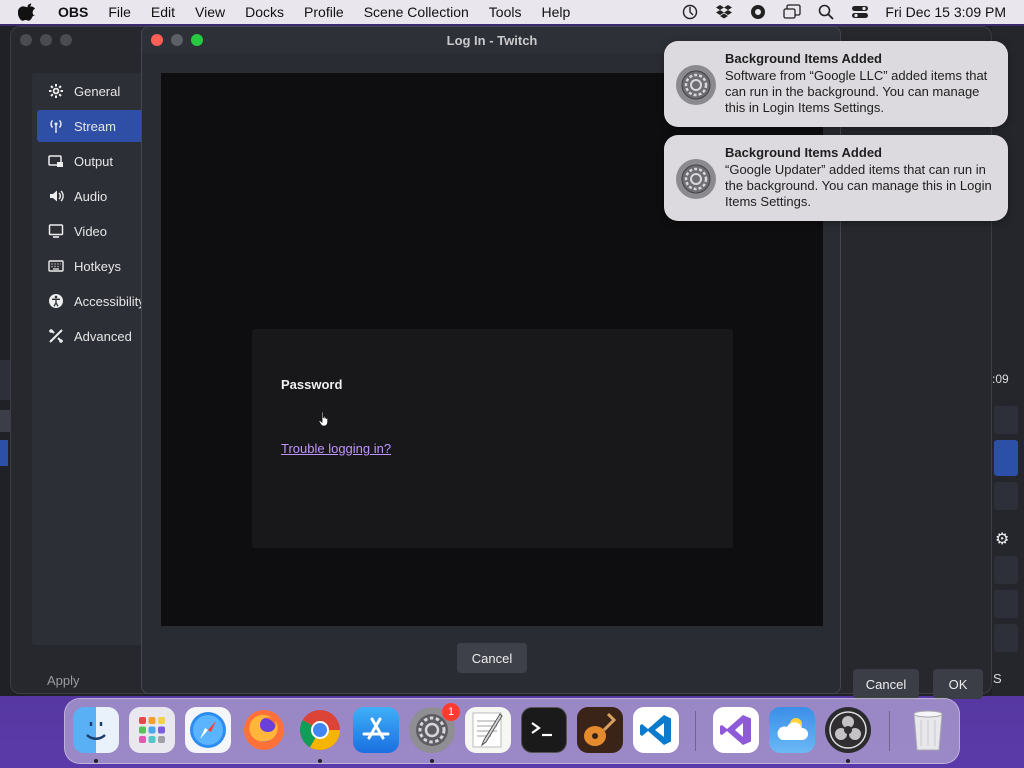  Describe the element at coordinates (5, 380) in the screenshot. I see `obs-main-left-edge` at that location.